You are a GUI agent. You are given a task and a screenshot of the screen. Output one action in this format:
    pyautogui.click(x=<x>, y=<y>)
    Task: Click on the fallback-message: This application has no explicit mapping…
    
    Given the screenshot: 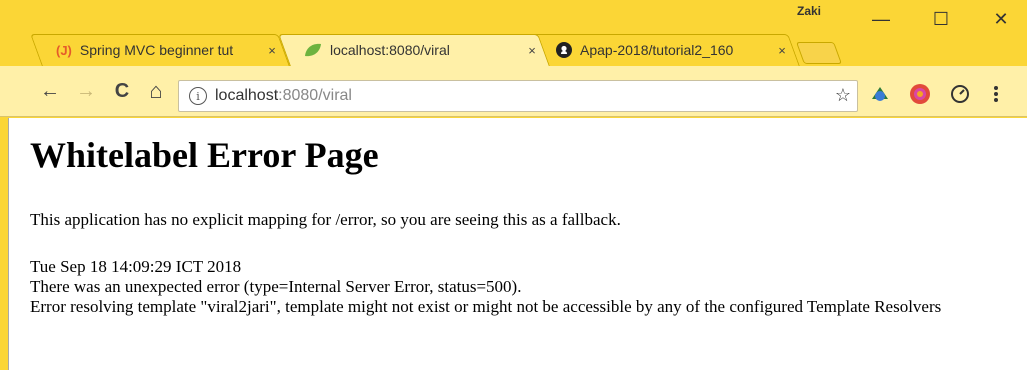 What is the action you would take?
    pyautogui.click(x=325, y=219)
    